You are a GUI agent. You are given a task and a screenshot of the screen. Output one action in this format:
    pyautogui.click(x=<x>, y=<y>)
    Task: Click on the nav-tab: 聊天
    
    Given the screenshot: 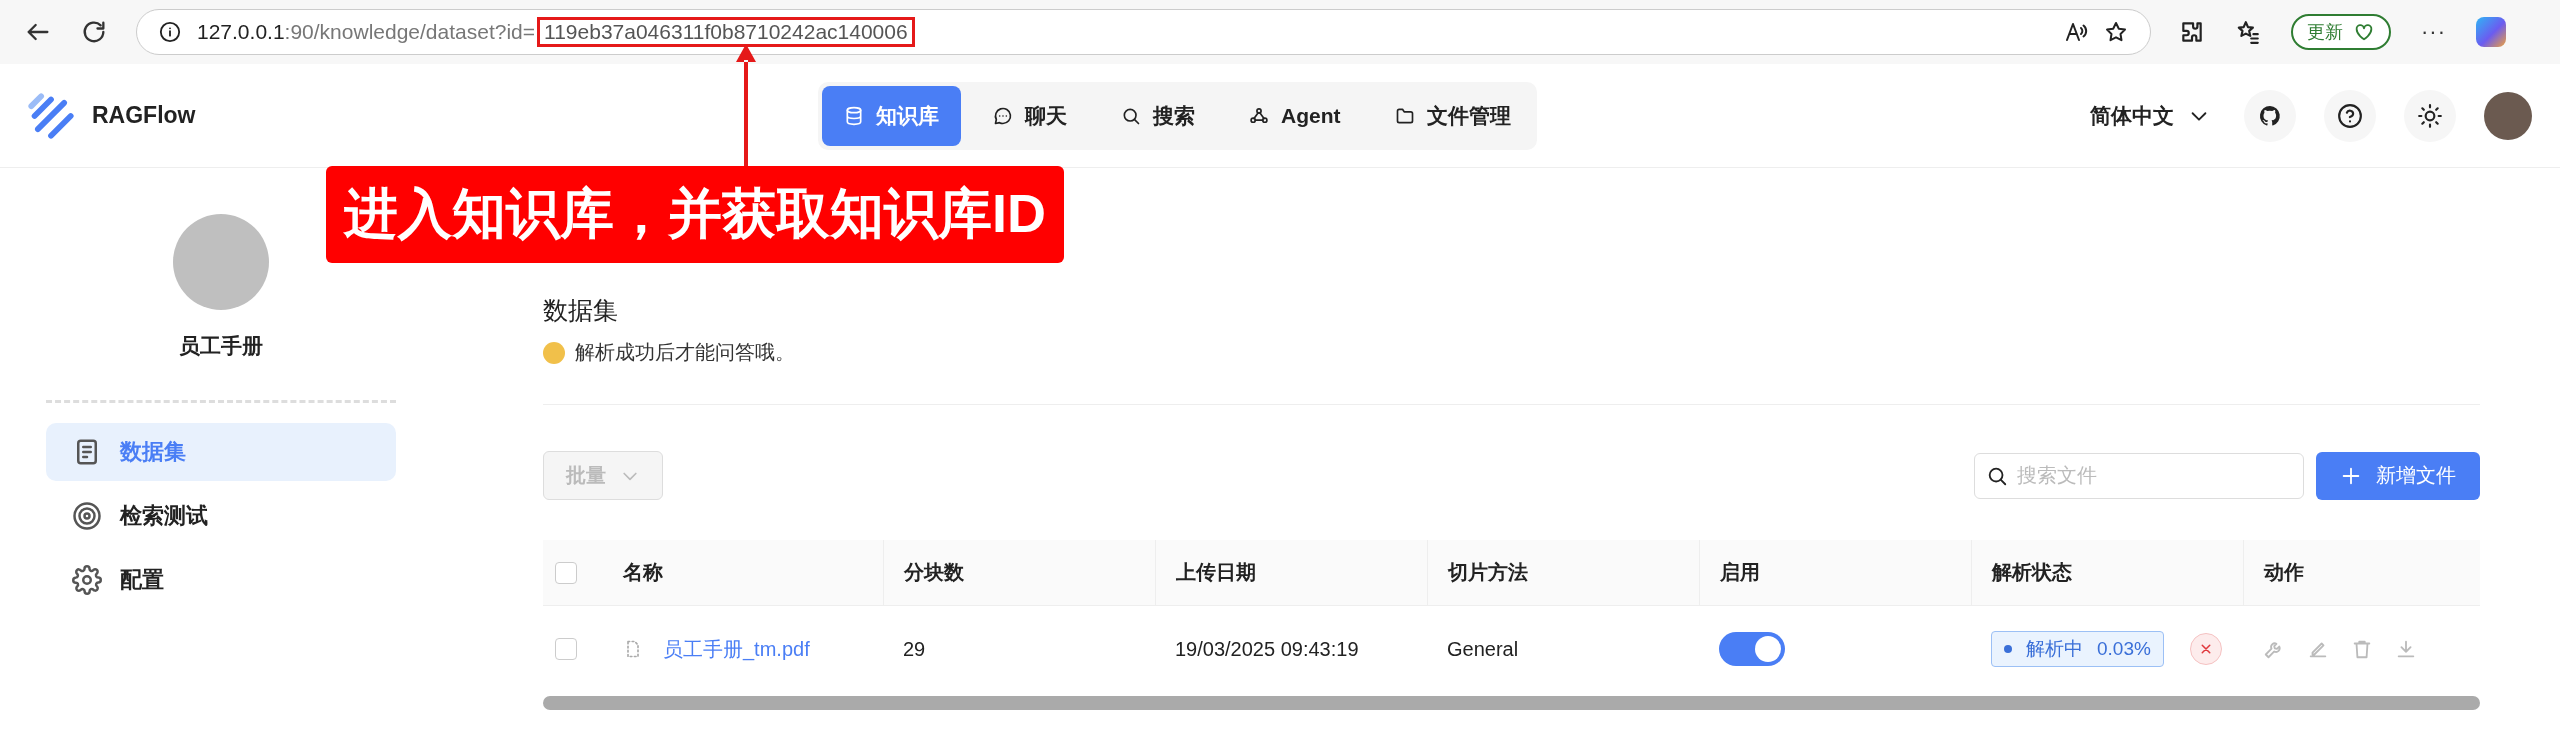 What is the action you would take?
    pyautogui.click(x=1030, y=115)
    